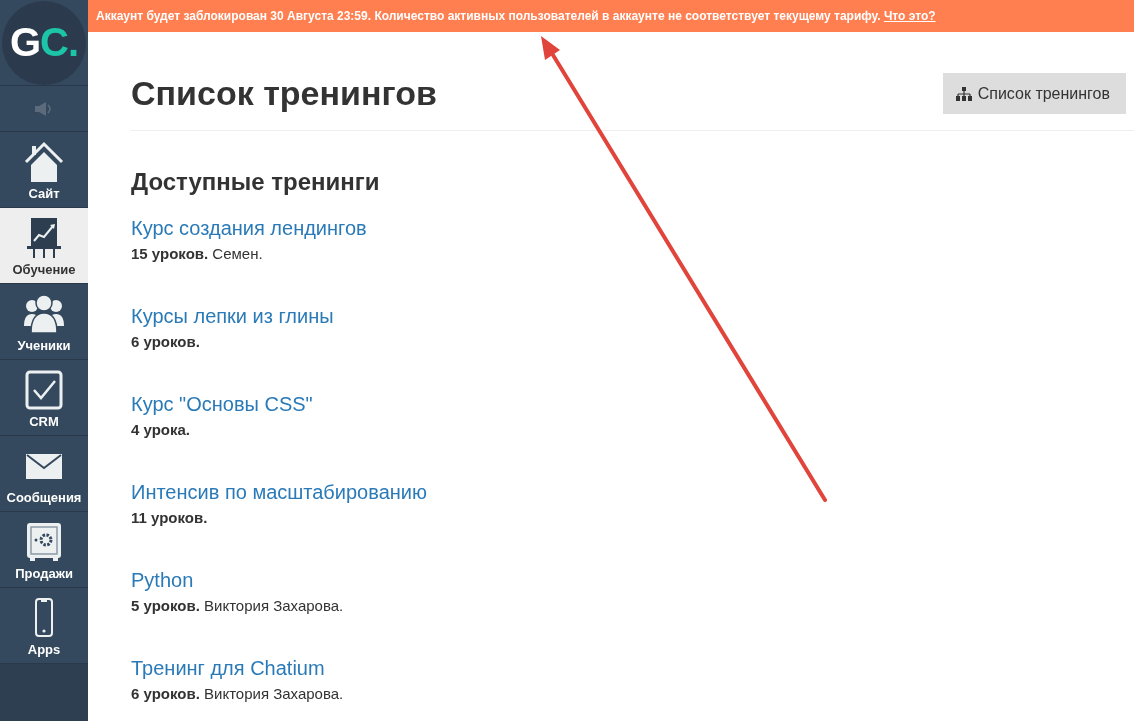 This screenshot has width=1134, height=721. Describe the element at coordinates (284, 93) in the screenshot. I see `page-title: Список тренингов` at that location.